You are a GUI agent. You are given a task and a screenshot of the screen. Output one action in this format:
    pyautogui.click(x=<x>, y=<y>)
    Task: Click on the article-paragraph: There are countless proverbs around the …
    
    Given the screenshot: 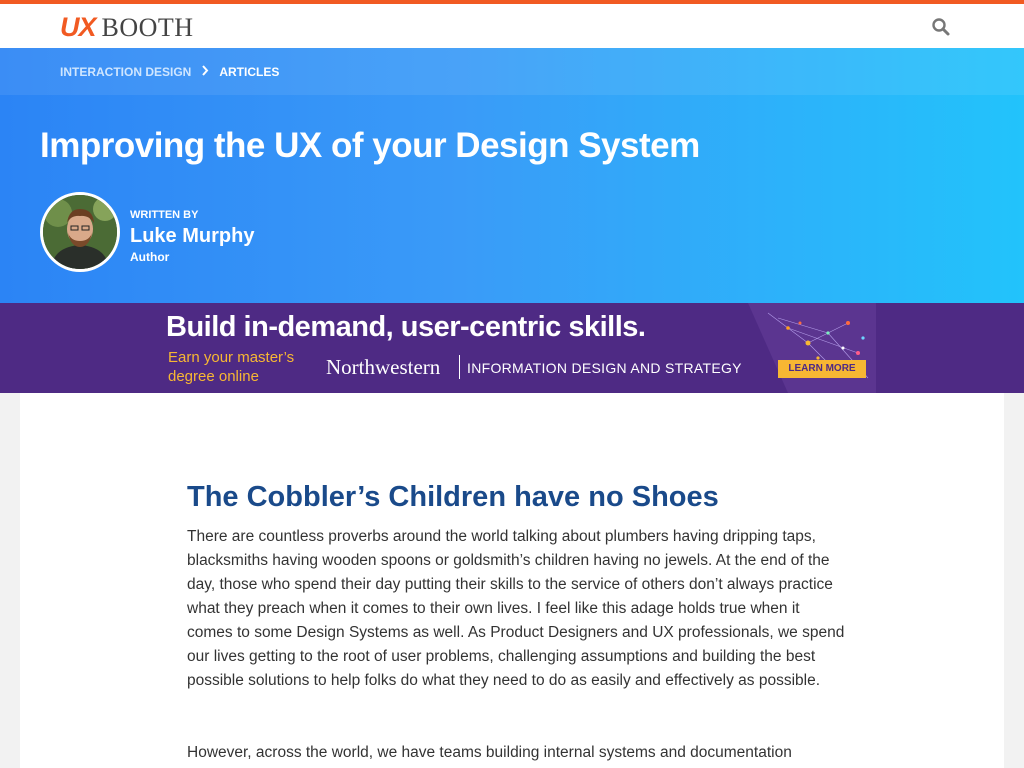 What is the action you would take?
    pyautogui.click(x=516, y=608)
    